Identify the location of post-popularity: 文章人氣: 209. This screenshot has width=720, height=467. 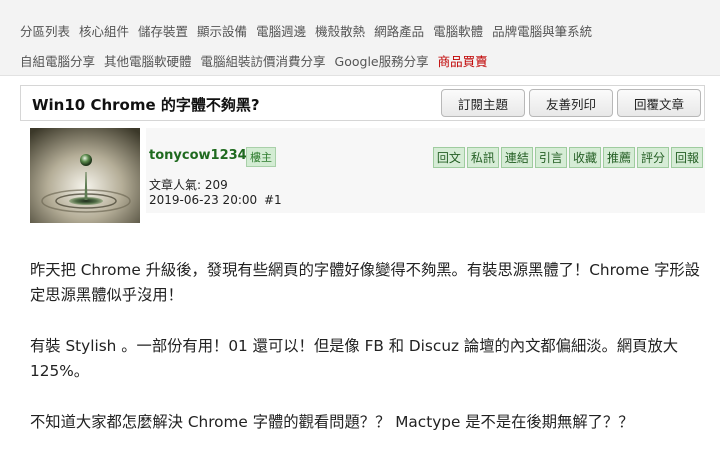
(188, 185).